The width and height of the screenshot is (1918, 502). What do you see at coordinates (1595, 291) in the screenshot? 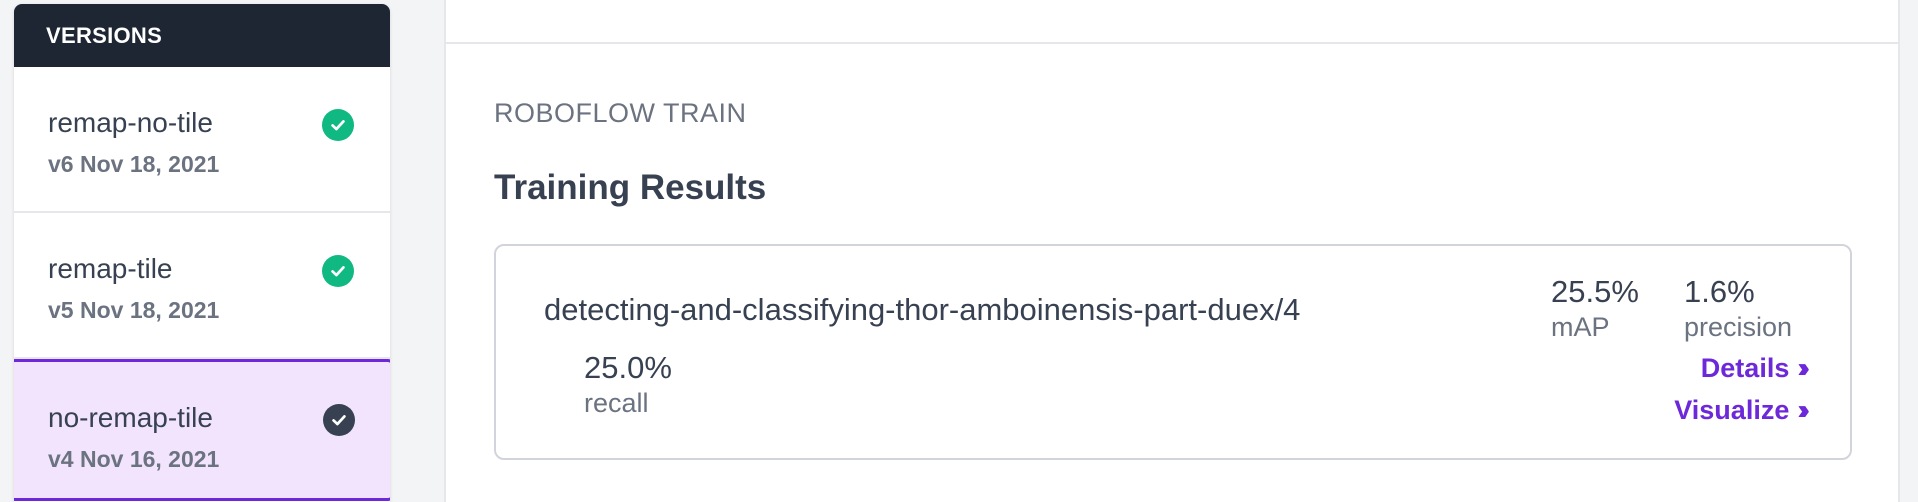
I see `map-value: 25.5%` at bounding box center [1595, 291].